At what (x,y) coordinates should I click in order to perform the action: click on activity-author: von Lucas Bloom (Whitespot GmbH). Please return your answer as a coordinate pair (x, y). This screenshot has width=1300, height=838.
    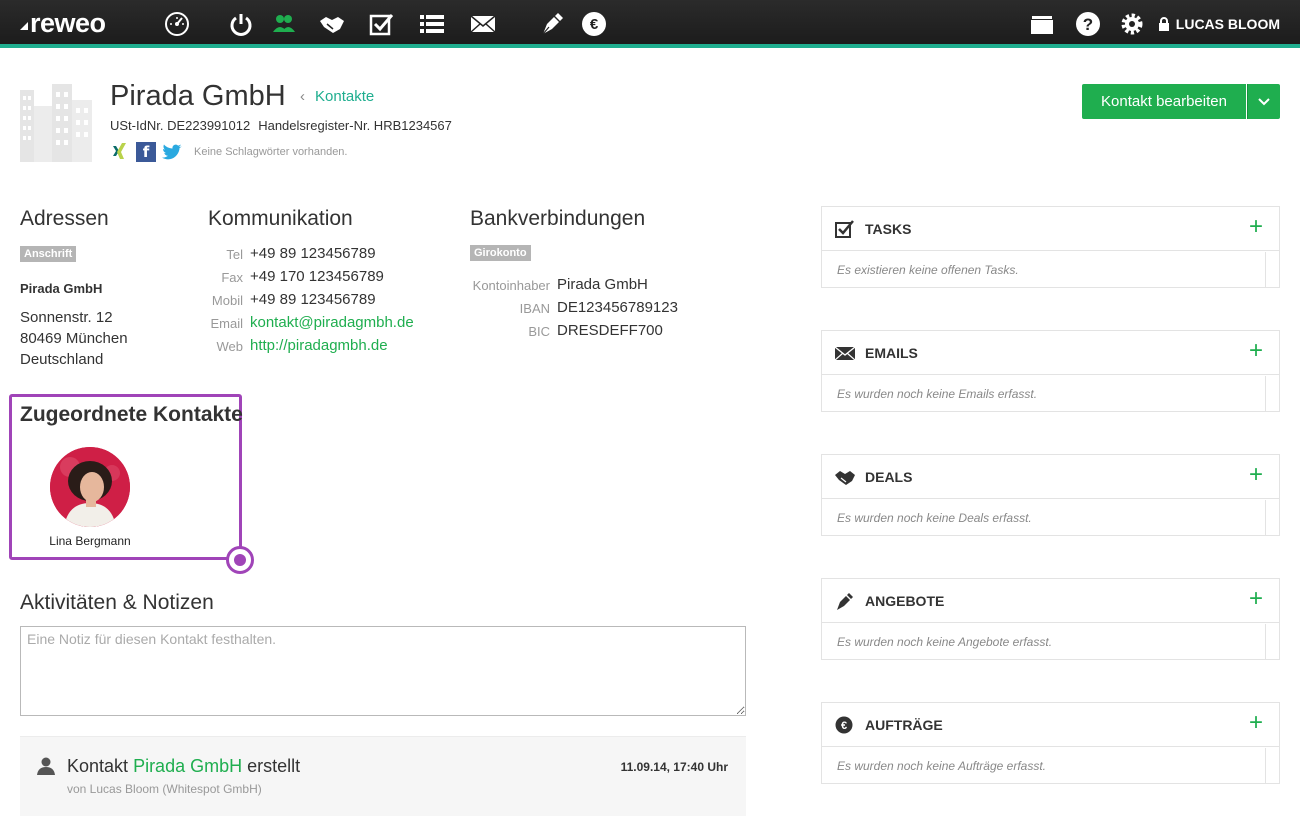
    Looking at the image, I should click on (164, 789).